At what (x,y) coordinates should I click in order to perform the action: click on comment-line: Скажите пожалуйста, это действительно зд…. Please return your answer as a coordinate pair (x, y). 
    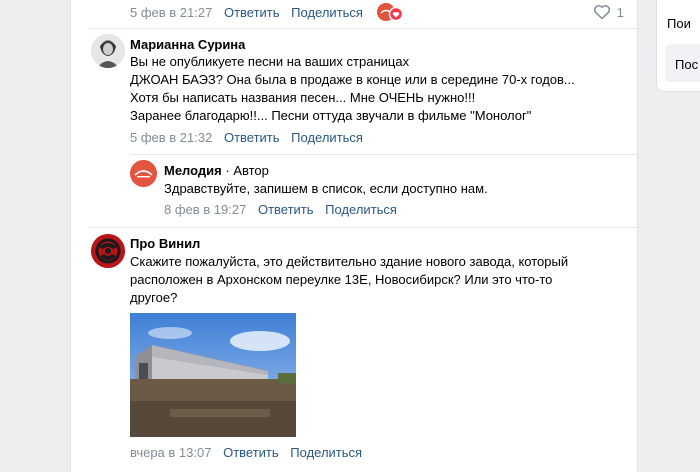
    Looking at the image, I should click on (349, 261).